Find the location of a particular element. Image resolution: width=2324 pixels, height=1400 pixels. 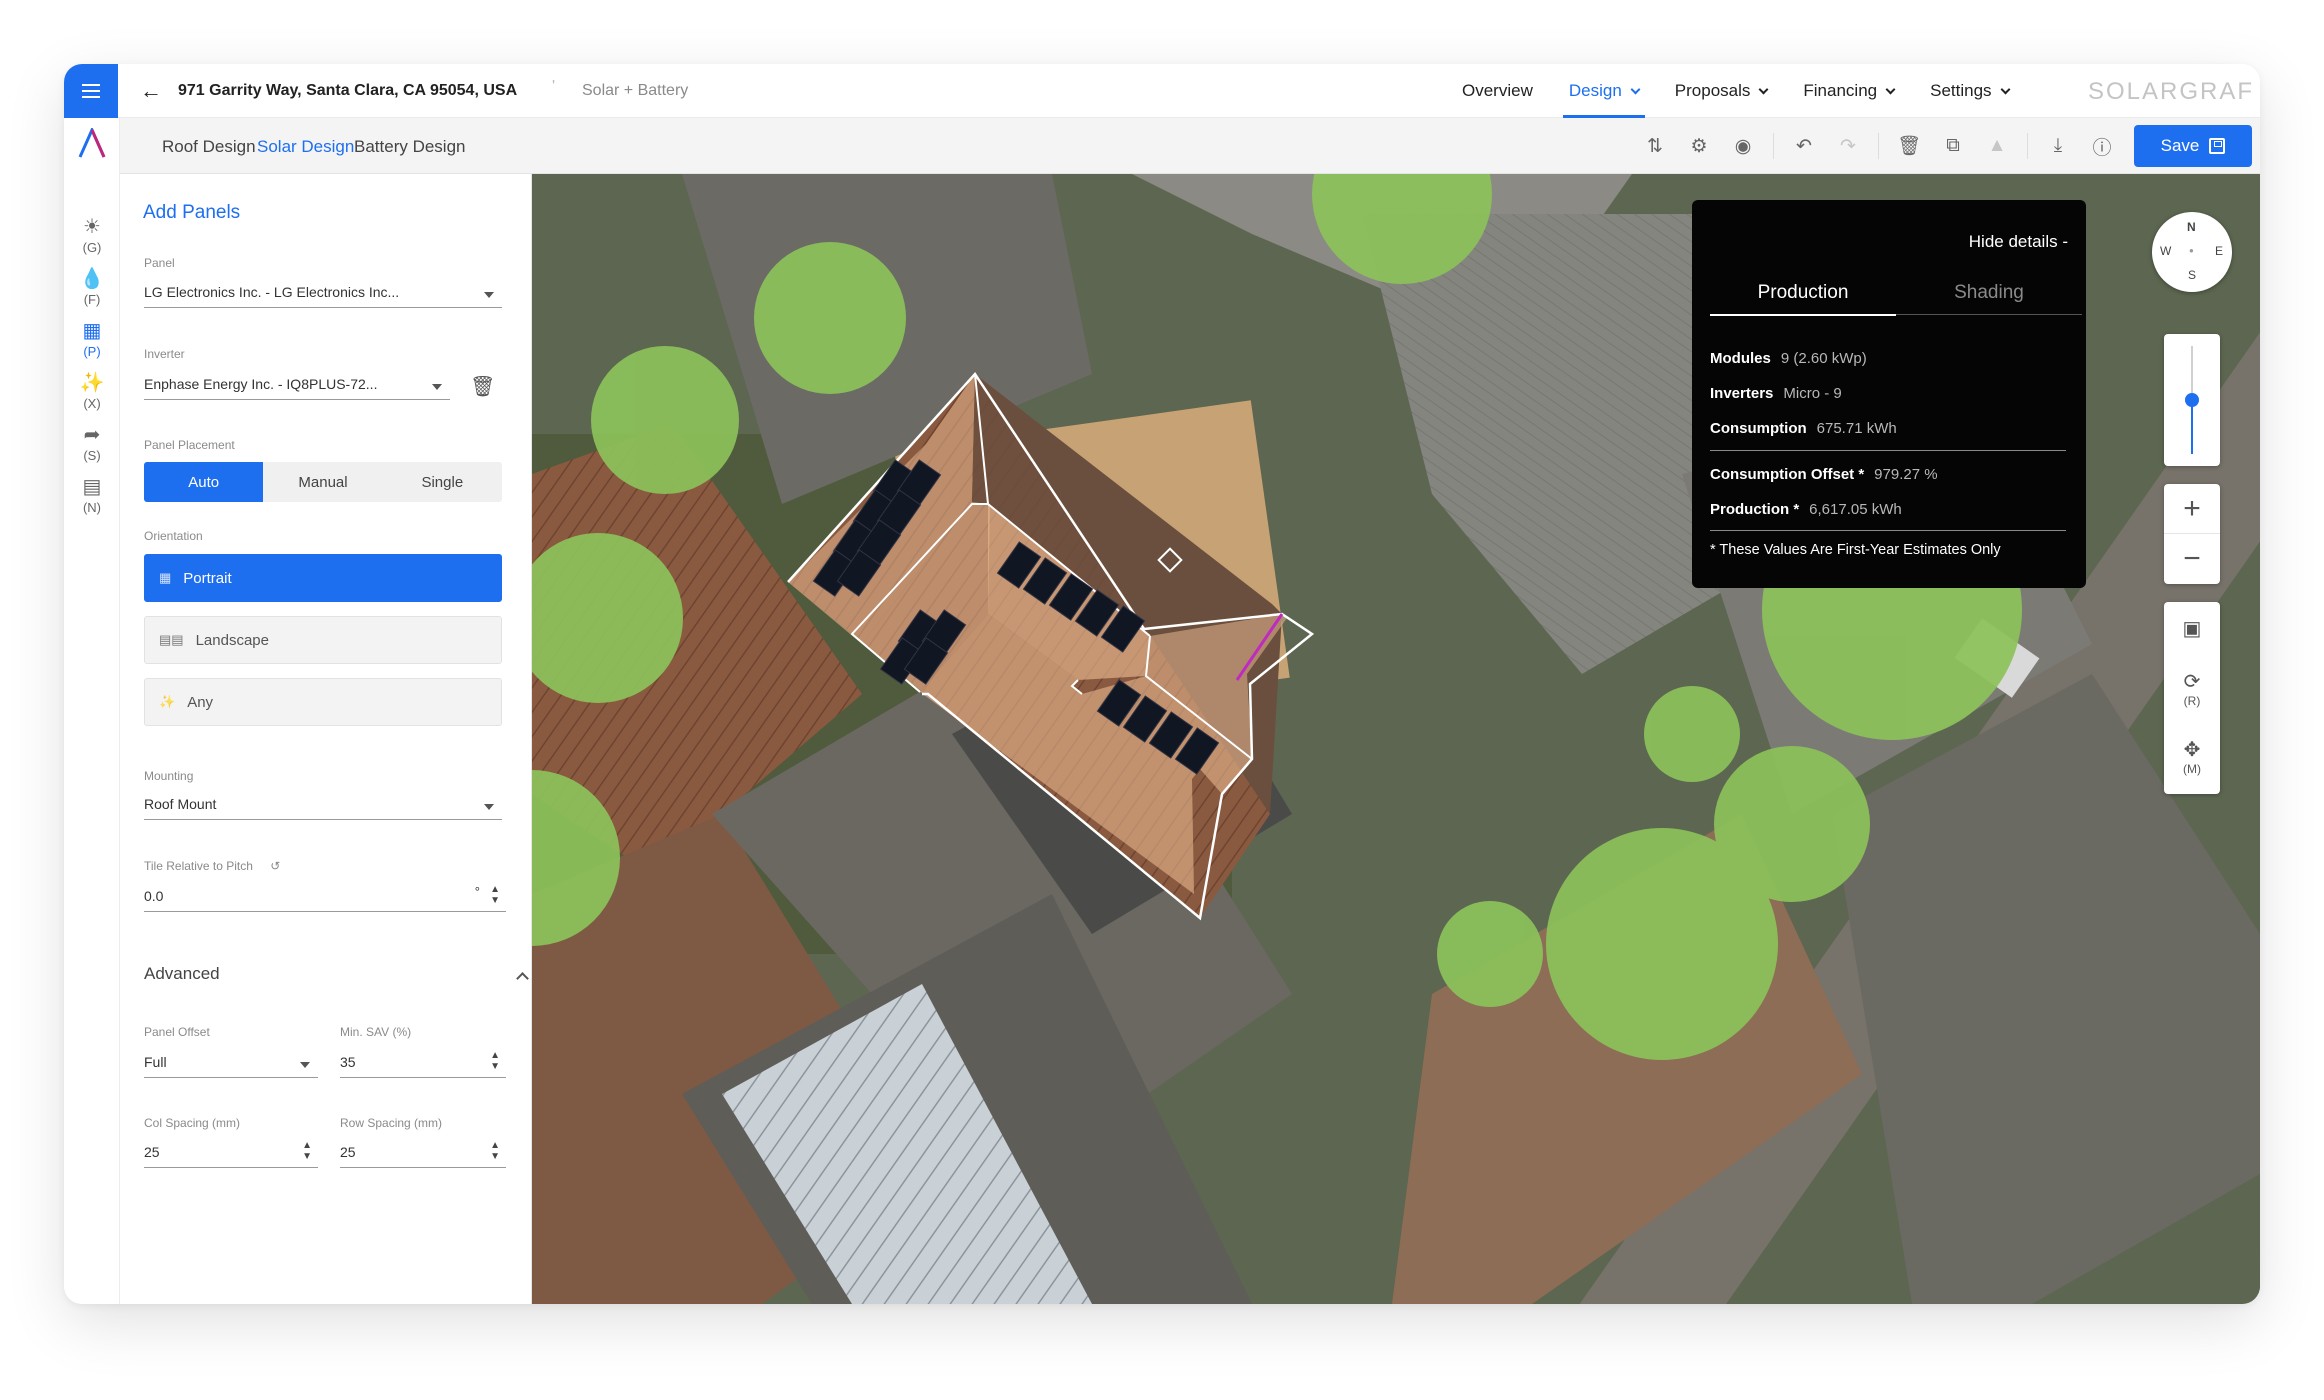

production-label: Production * is located at coordinates (1755, 509).